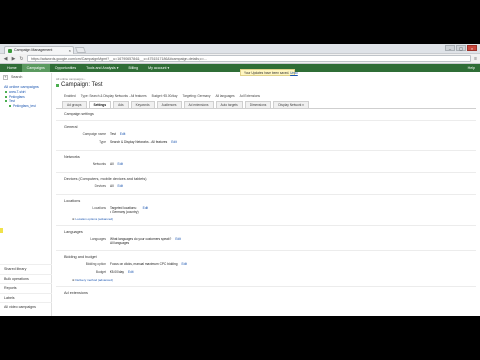  What do you see at coordinates (26, 307) in the screenshot?
I see `sidebar-link-all-video-campaigns: All video campaigns` at bounding box center [26, 307].